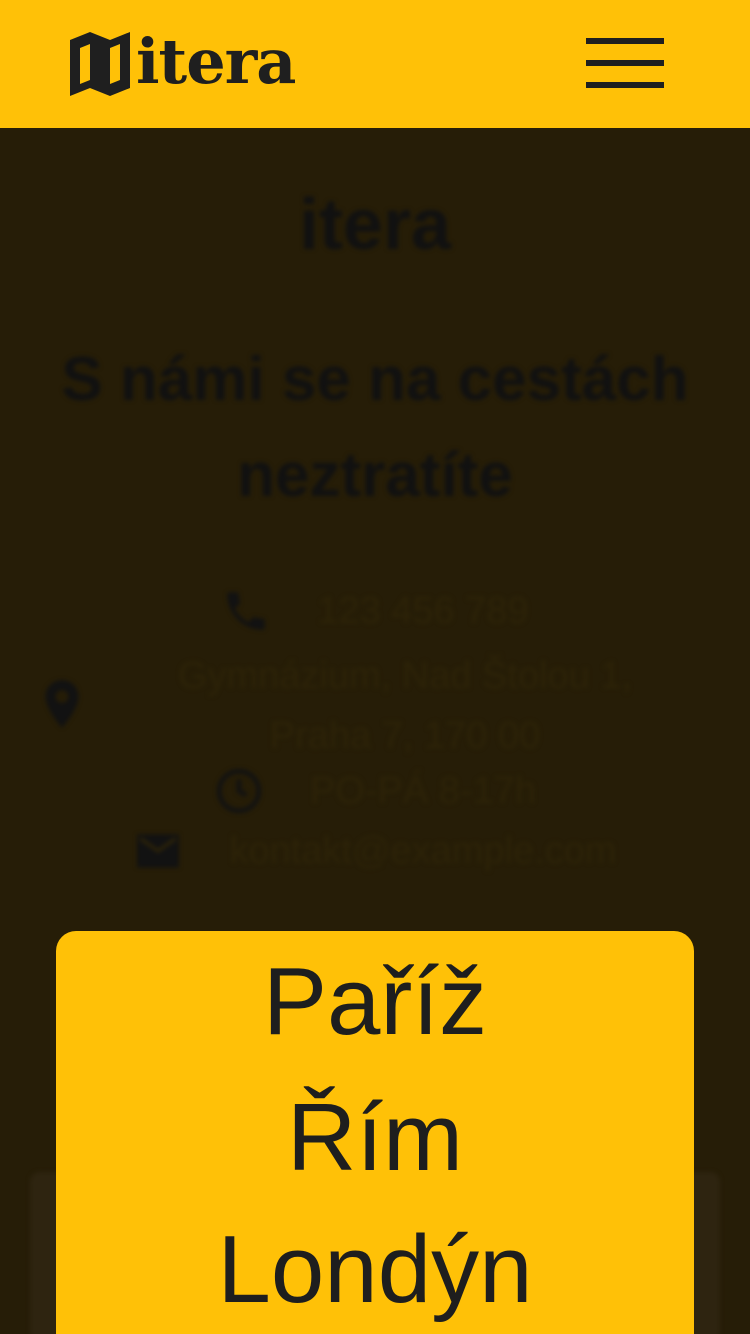  I want to click on phone-number: 123 456 789, so click(423, 610).